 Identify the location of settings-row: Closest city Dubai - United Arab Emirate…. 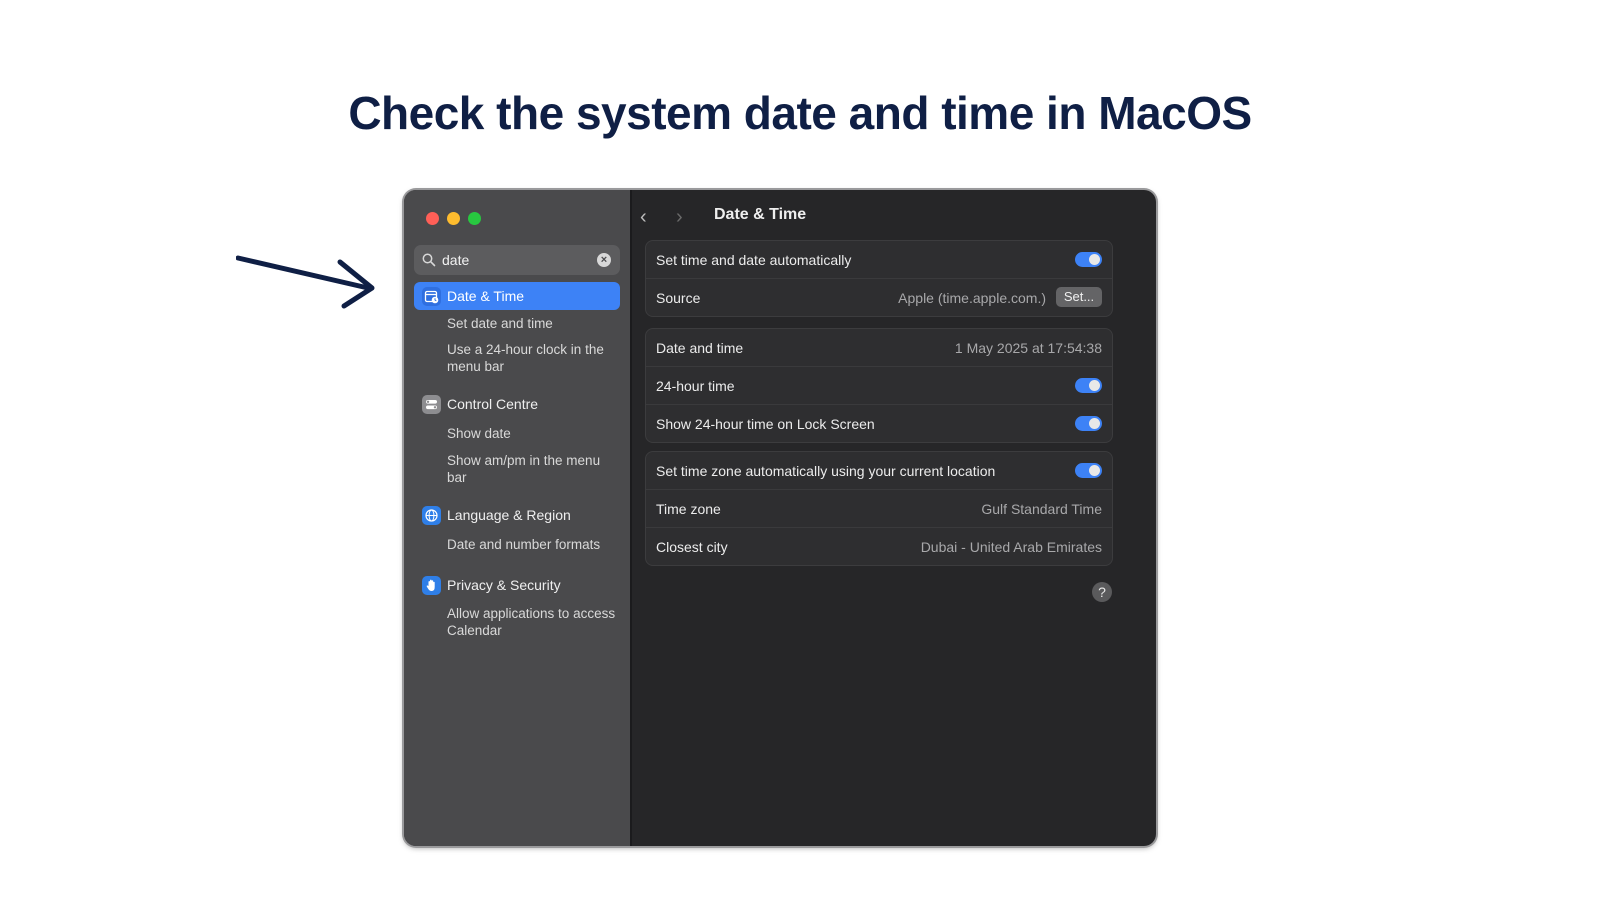
(879, 546).